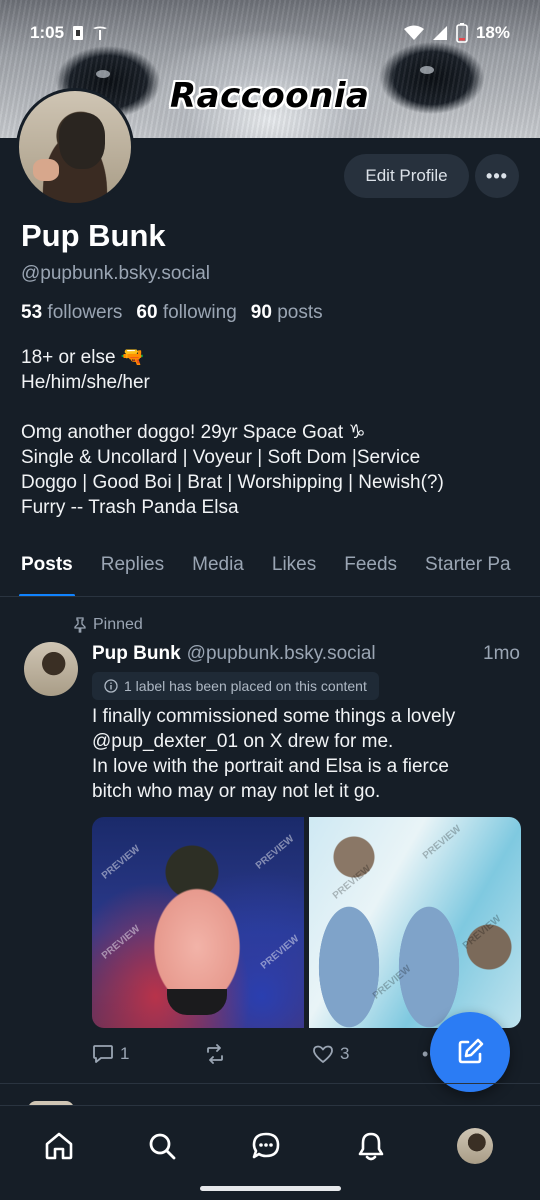  What do you see at coordinates (199, 312) in the screenshot?
I see `following-label: following` at bounding box center [199, 312].